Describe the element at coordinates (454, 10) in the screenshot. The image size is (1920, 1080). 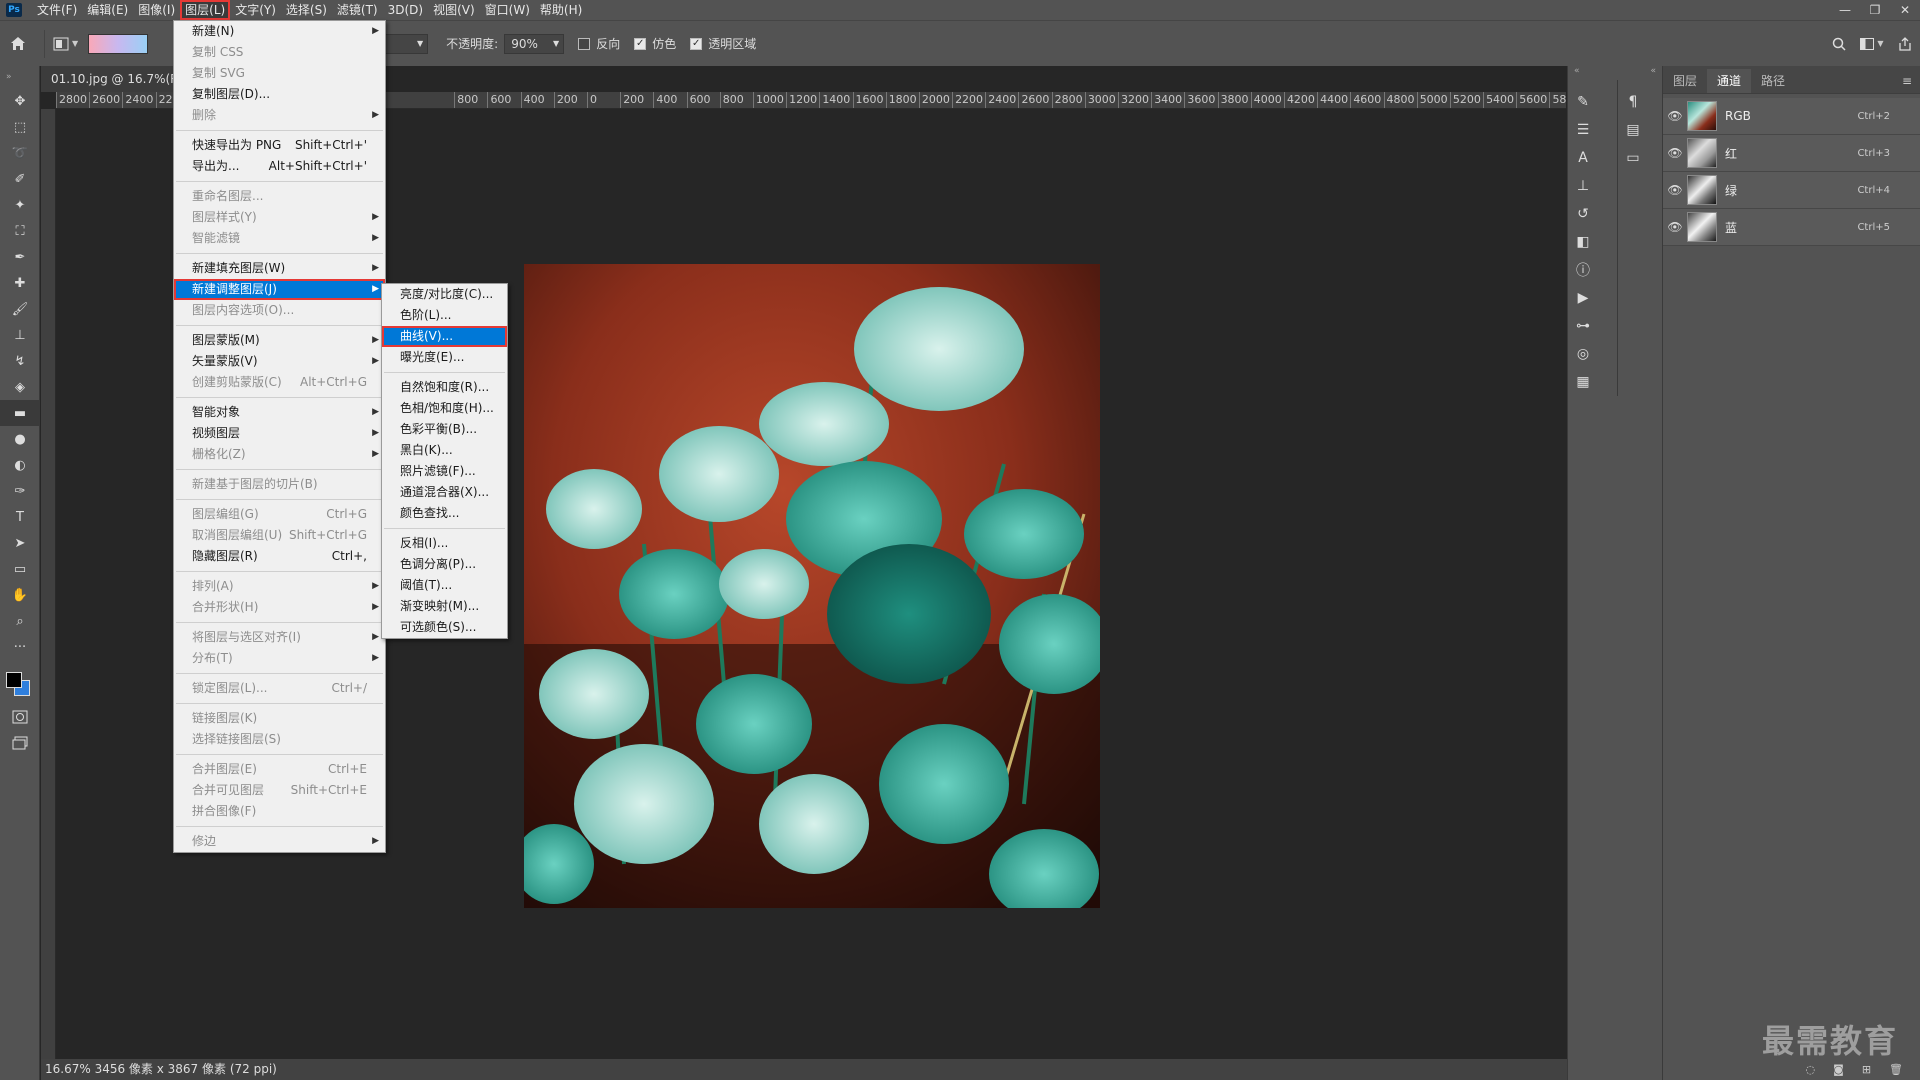
I see `menu-8: 视图(V)` at that location.